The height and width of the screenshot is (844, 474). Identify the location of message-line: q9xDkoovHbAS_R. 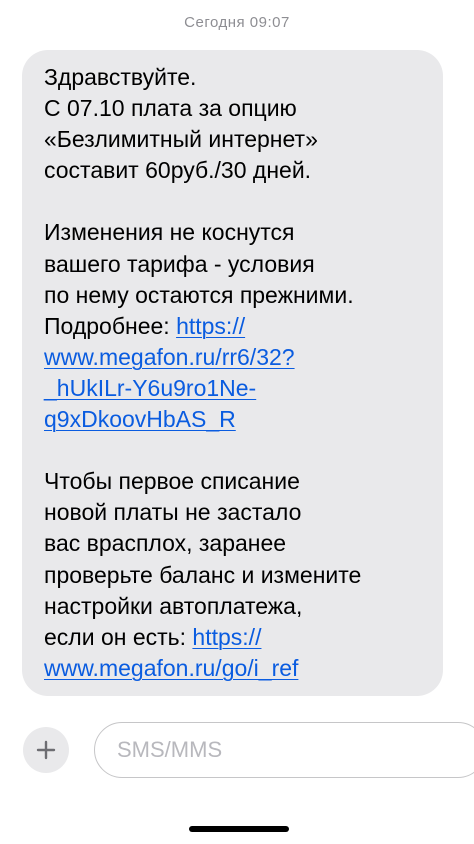
(236, 419).